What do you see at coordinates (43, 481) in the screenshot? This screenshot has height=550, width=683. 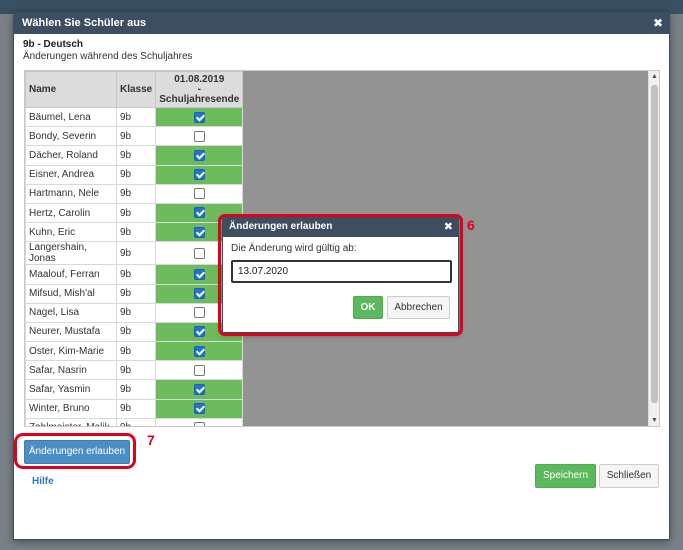 I see `help-link: Hilfe` at bounding box center [43, 481].